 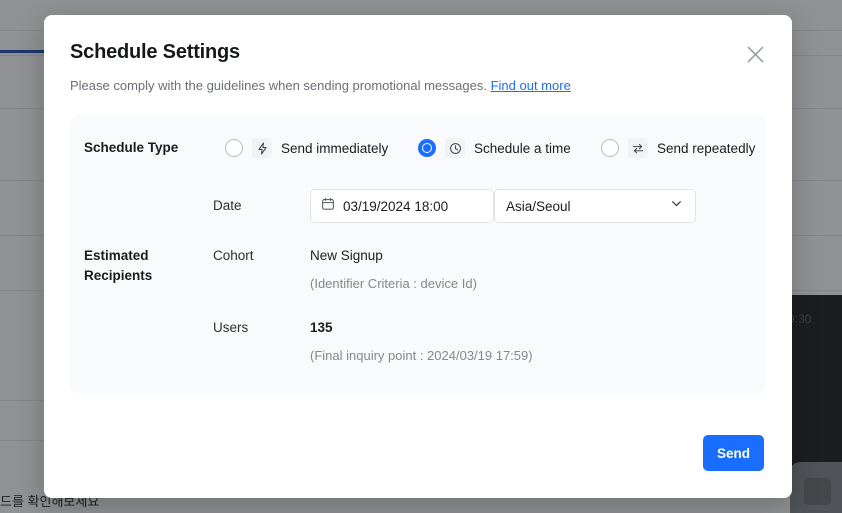 I want to click on chevron-down-icon, so click(x=676, y=206).